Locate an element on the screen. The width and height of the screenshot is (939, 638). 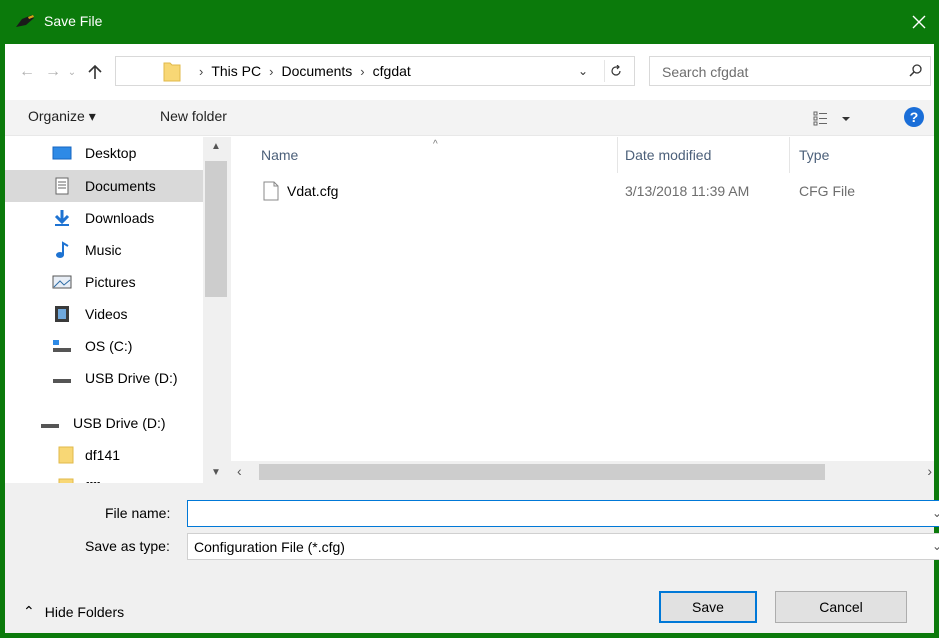
nav-pane-scrollbar: ▲ ▼ is located at coordinates (217, 310).